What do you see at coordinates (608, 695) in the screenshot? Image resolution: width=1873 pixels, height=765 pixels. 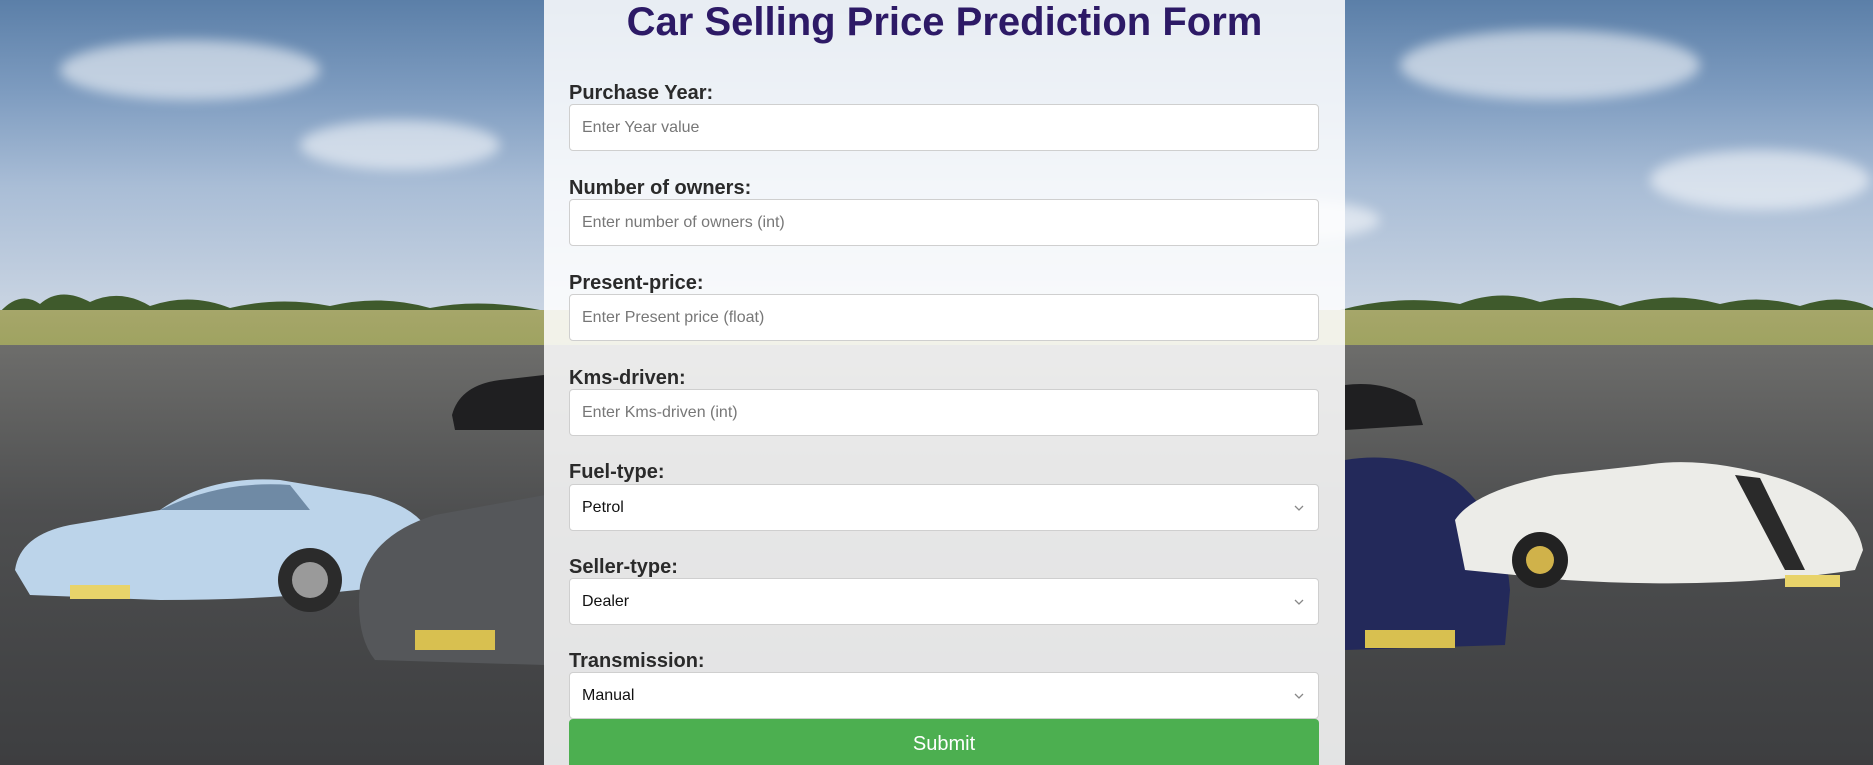 I see `transmission-value: Manual` at bounding box center [608, 695].